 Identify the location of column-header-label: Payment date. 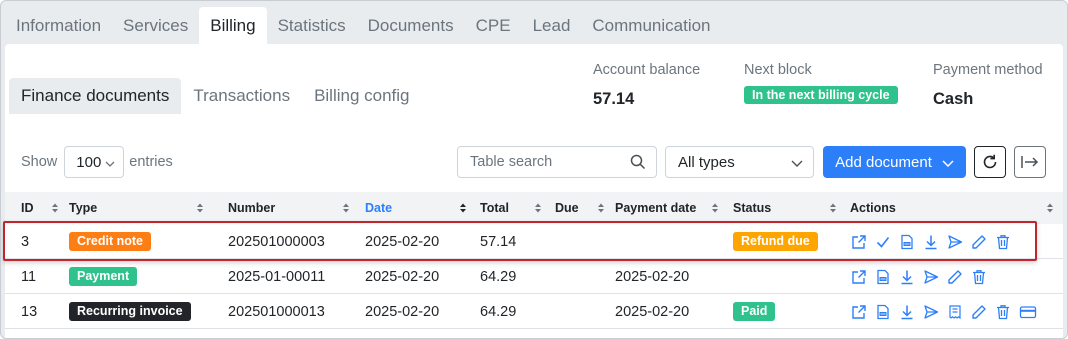
(656, 208).